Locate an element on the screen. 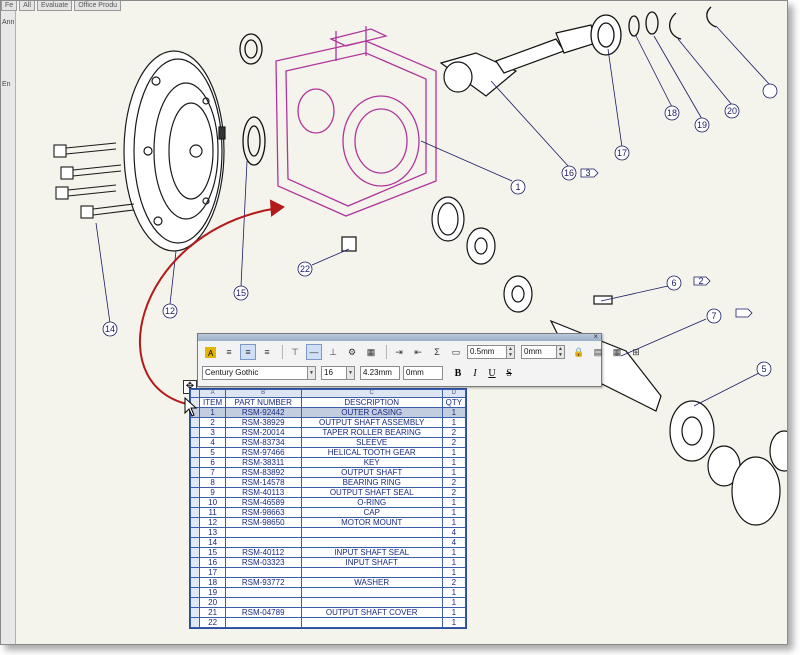  font-size-select: 16 is located at coordinates (334, 373).